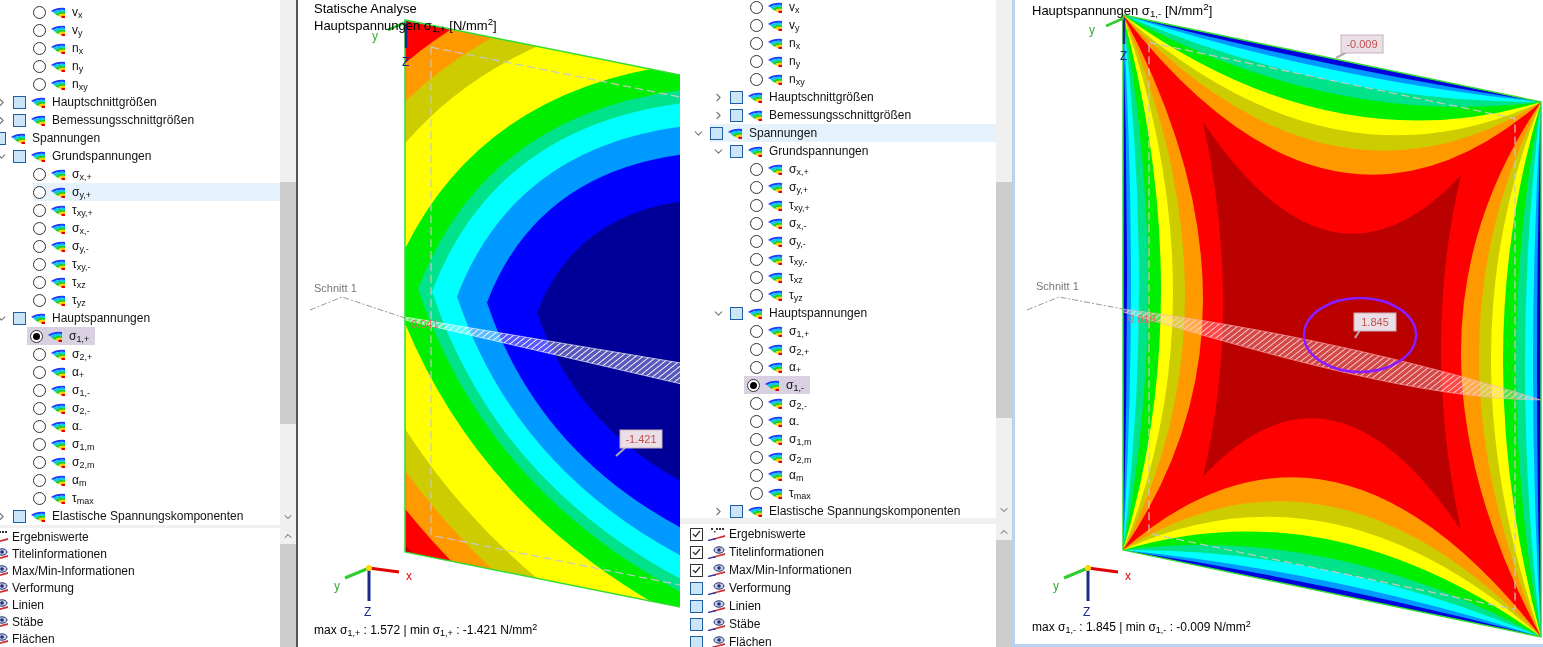 The width and height of the screenshot is (1543, 647). Describe the element at coordinates (61, 336) in the screenshot. I see `tree-item: σ$_{1,+}$` at that location.